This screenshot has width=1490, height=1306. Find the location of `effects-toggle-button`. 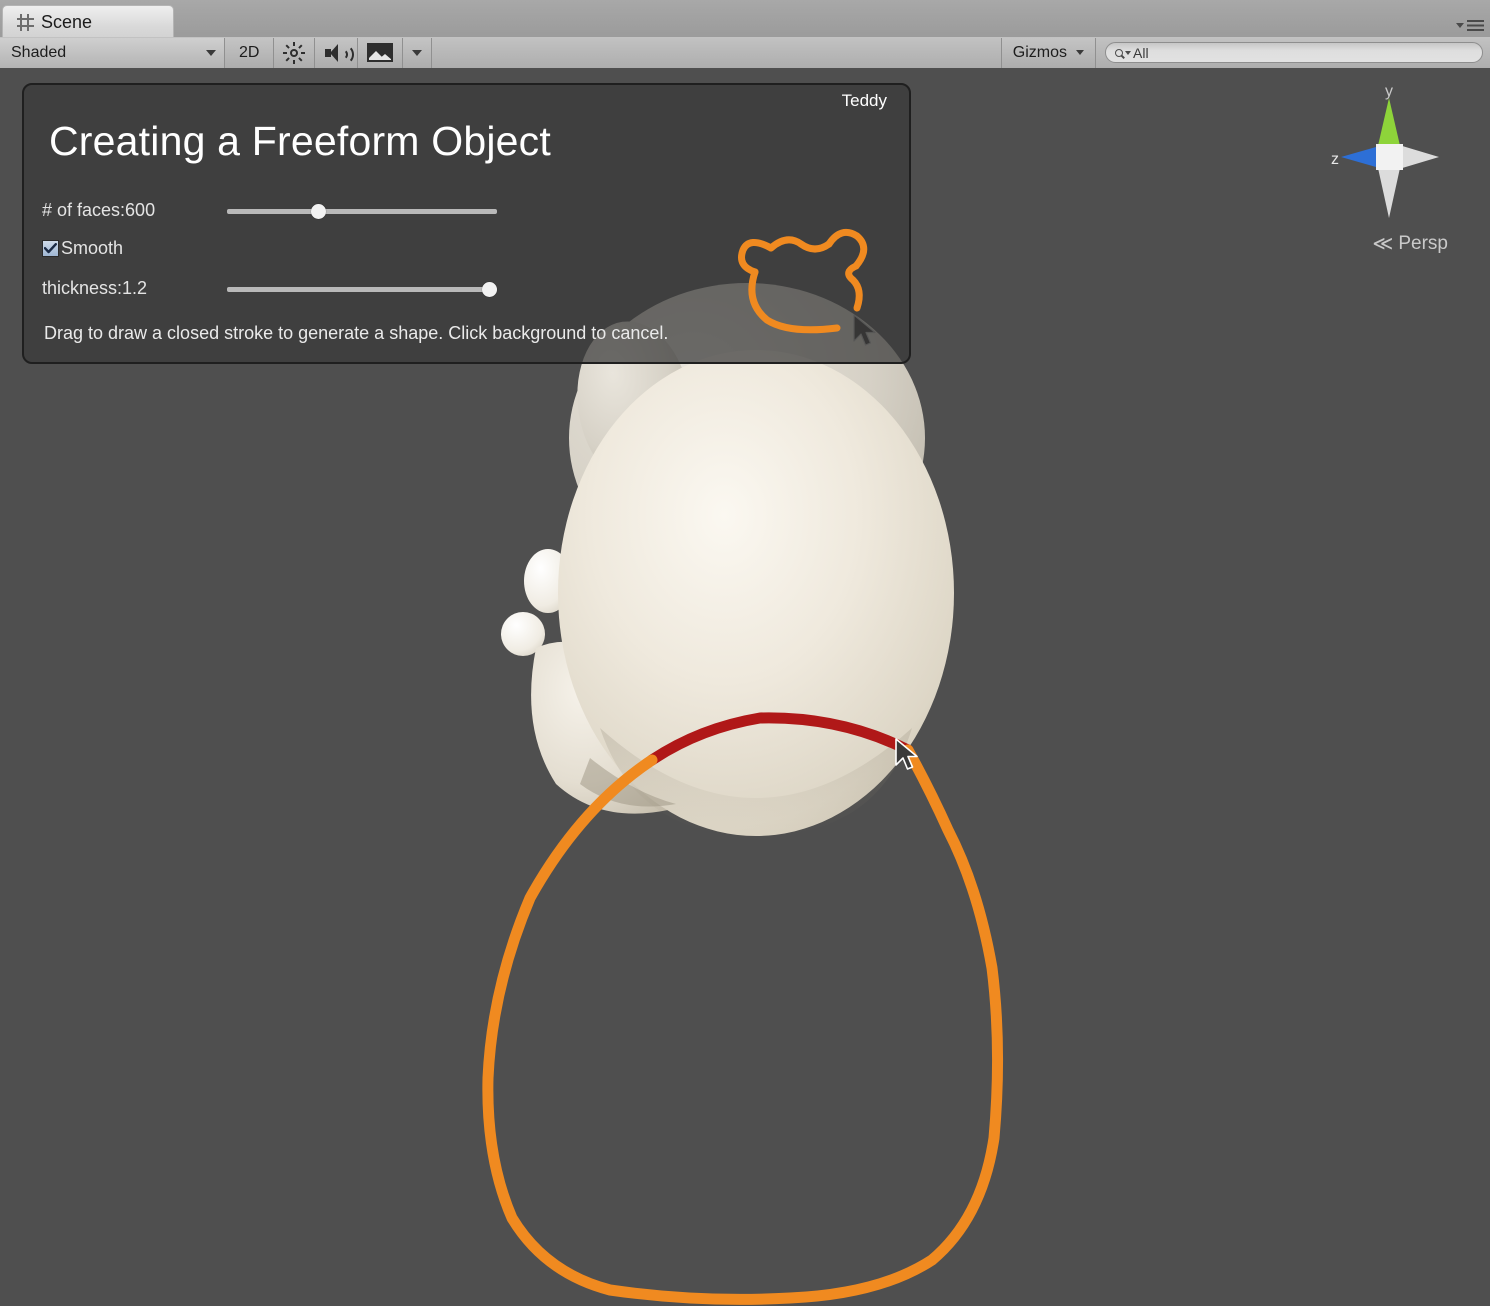

effects-toggle-button is located at coordinates (381, 52).